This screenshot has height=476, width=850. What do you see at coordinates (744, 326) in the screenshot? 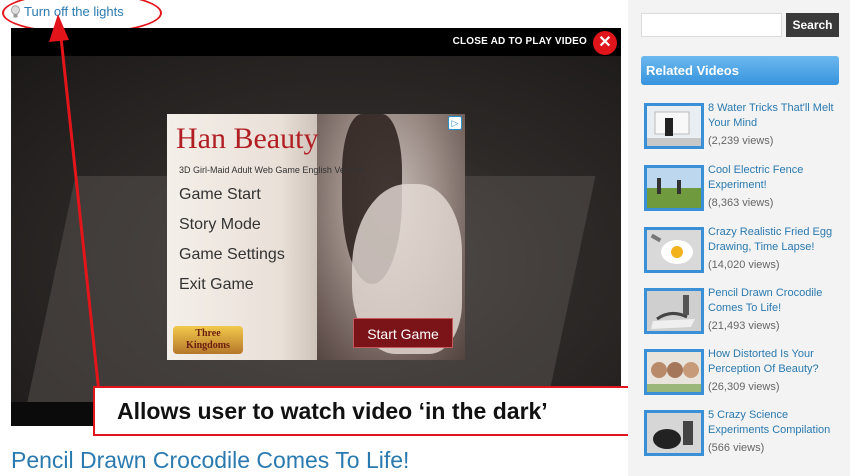
I see `related-video-views: (21,493 views)` at bounding box center [744, 326].